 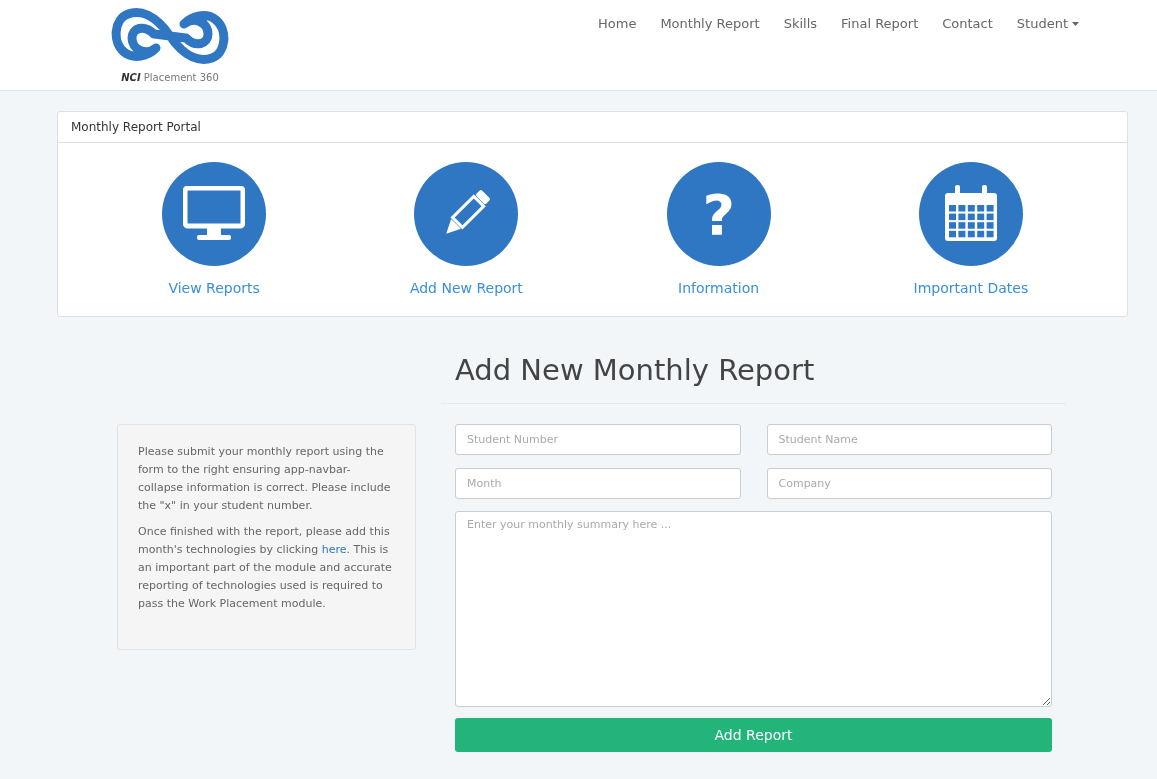 What do you see at coordinates (265, 479) in the screenshot?
I see `info-text: Please submit your monthly report using the form to the right ensuring app-navbar-collapse information is correct. Please include the "x" in your student number.` at bounding box center [265, 479].